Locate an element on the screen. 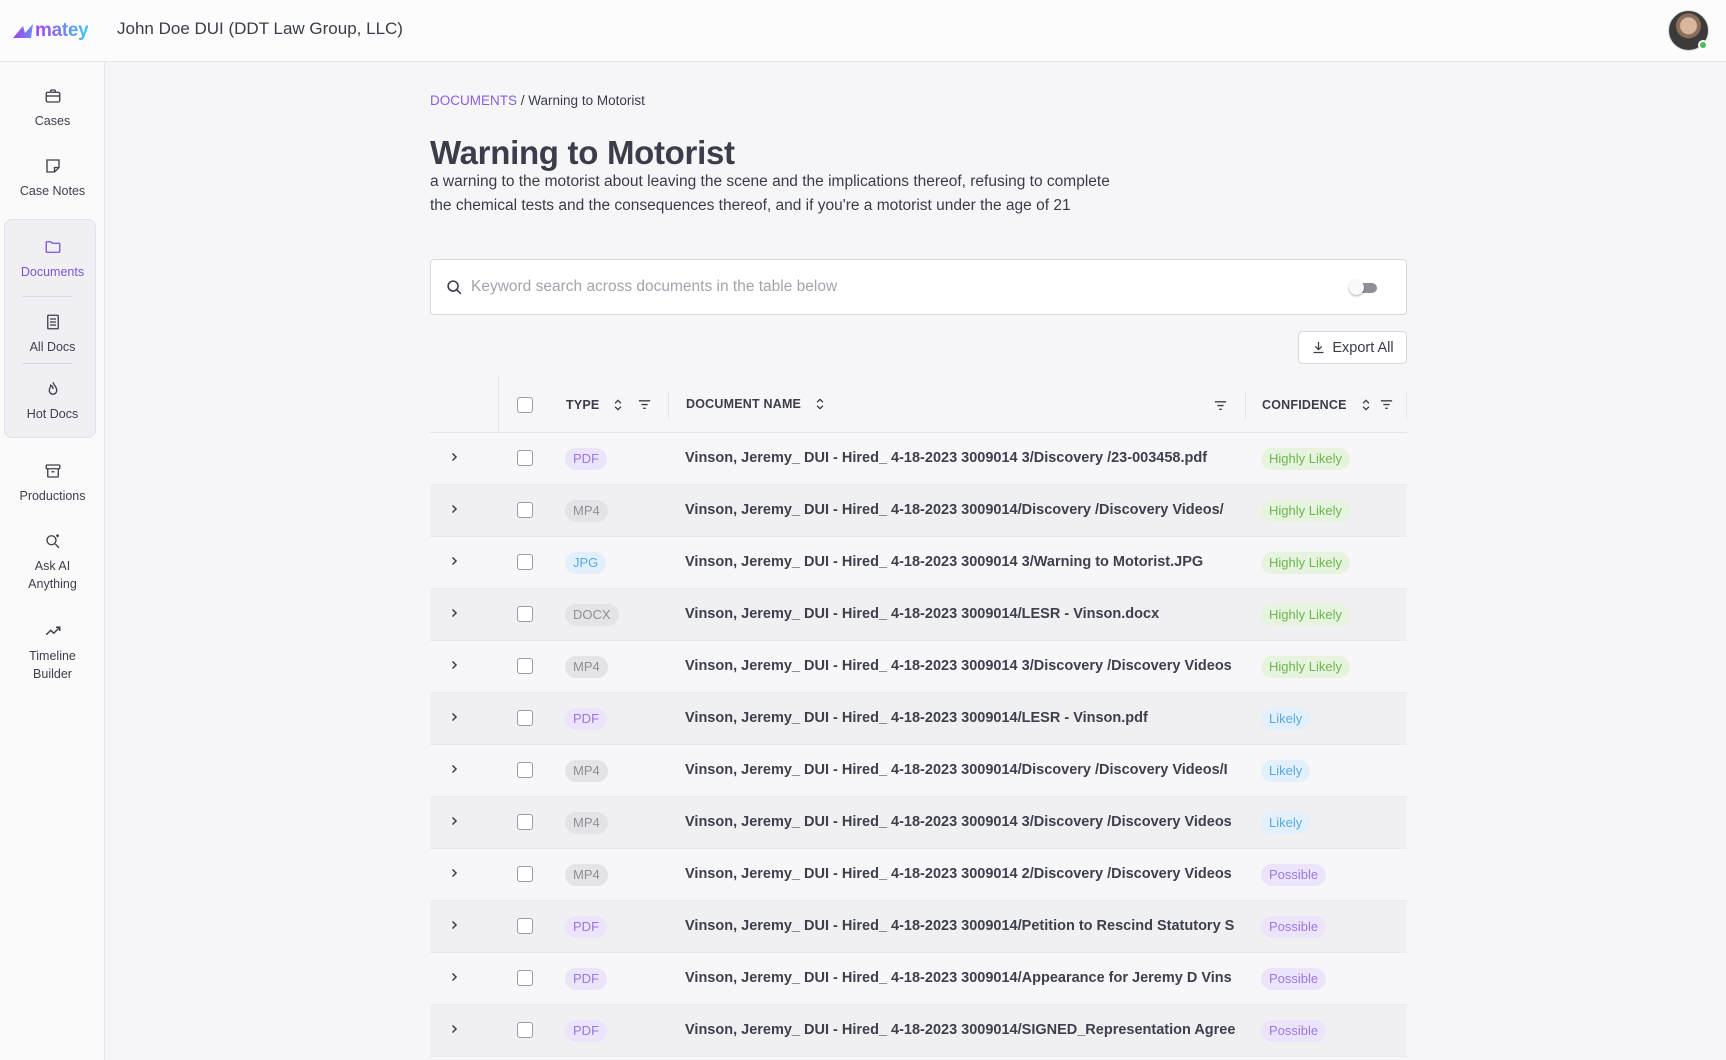  sidebar-item-productions: Productions is located at coordinates (52, 483).